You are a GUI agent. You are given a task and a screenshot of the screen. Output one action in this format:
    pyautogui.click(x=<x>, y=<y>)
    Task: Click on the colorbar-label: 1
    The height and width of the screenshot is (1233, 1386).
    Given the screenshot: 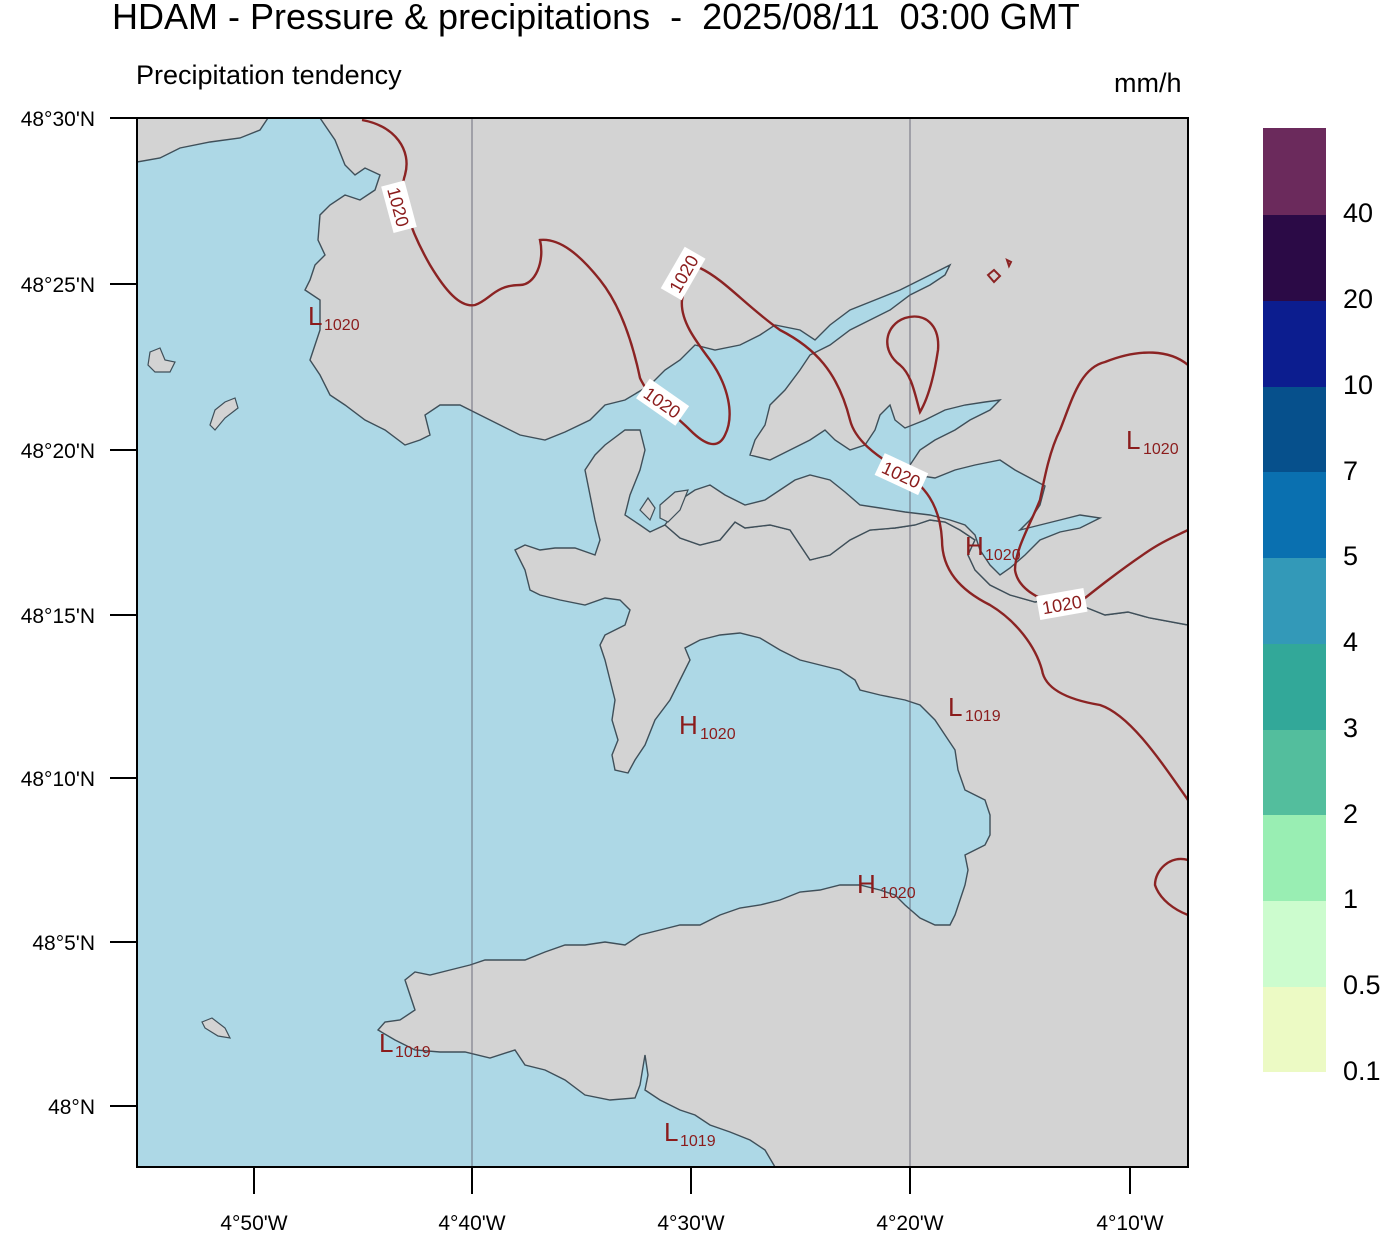 What is the action you would take?
    pyautogui.click(x=1351, y=899)
    